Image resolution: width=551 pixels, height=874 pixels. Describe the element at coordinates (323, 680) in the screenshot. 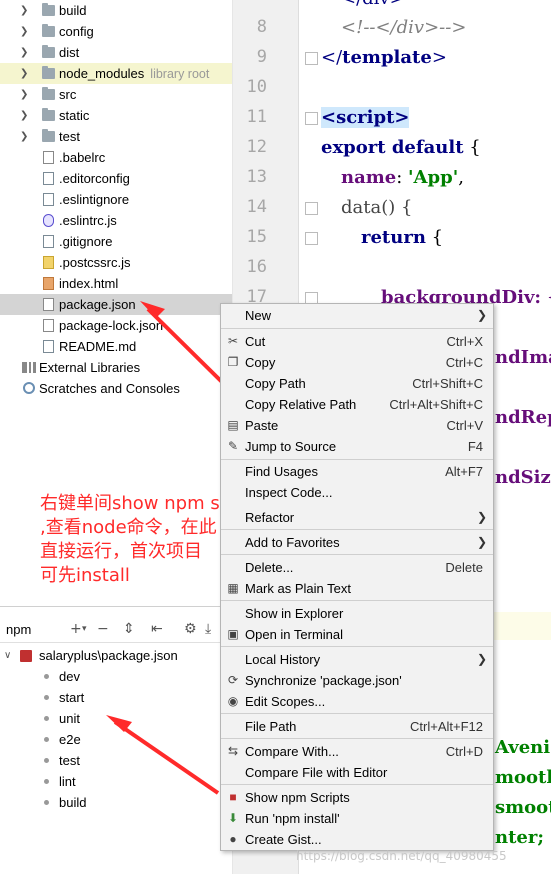

I see `menu-label: Synchronize 'package.json'` at that location.